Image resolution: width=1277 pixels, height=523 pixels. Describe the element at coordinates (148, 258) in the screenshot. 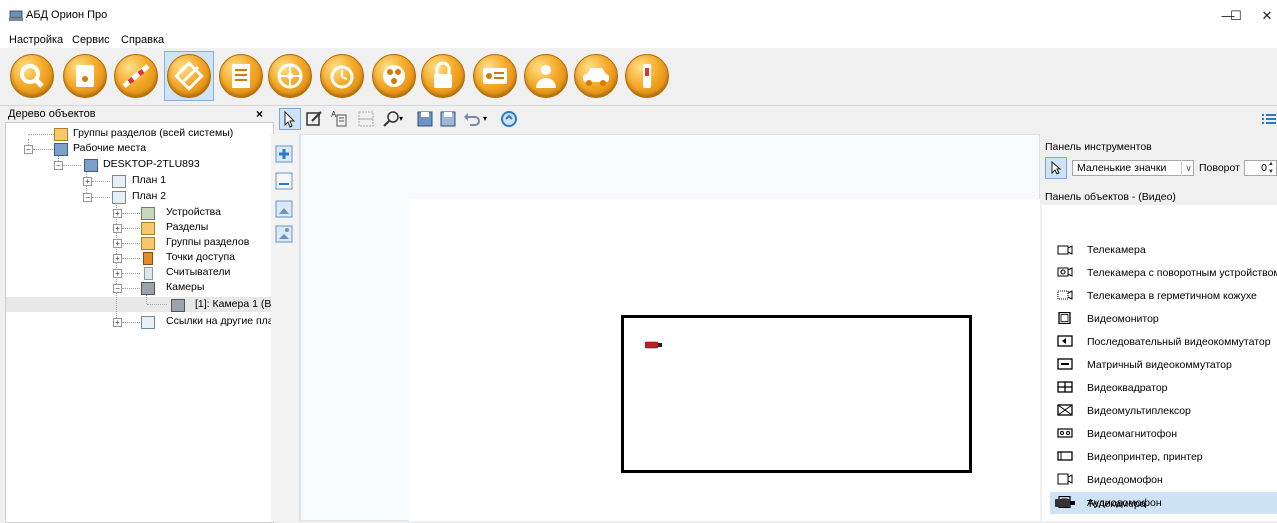

I see `door-icon` at that location.